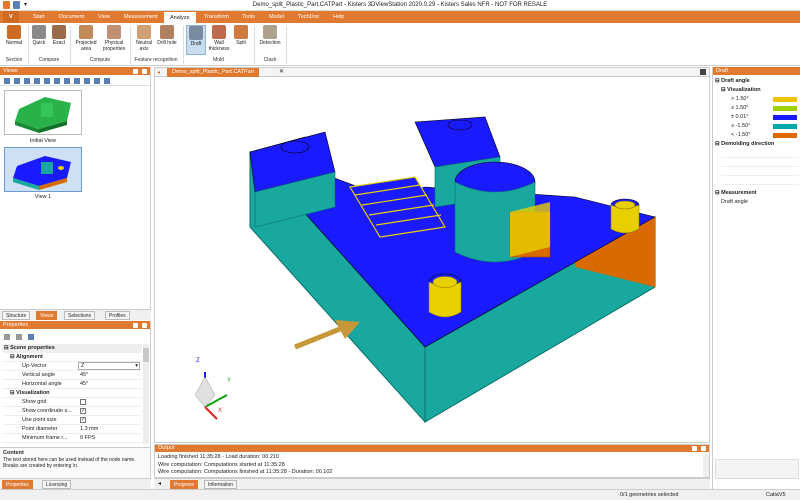 The width and height of the screenshot is (800, 500). What do you see at coordinates (80, 315) in the screenshot?
I see `tab-selections: Selections` at bounding box center [80, 315].